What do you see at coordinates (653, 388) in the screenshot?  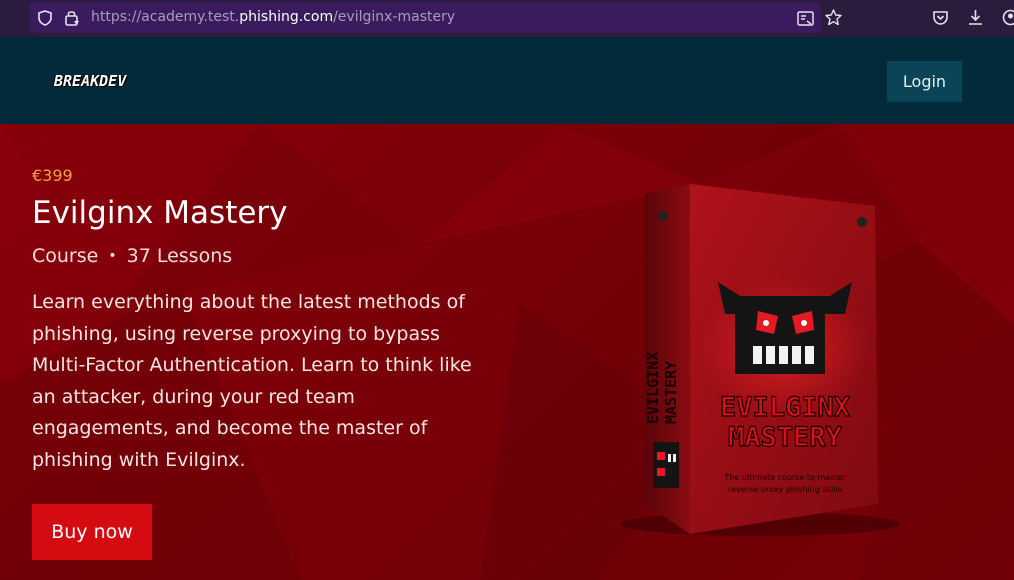 I see `box-side-title-1: EVILGINX` at bounding box center [653, 388].